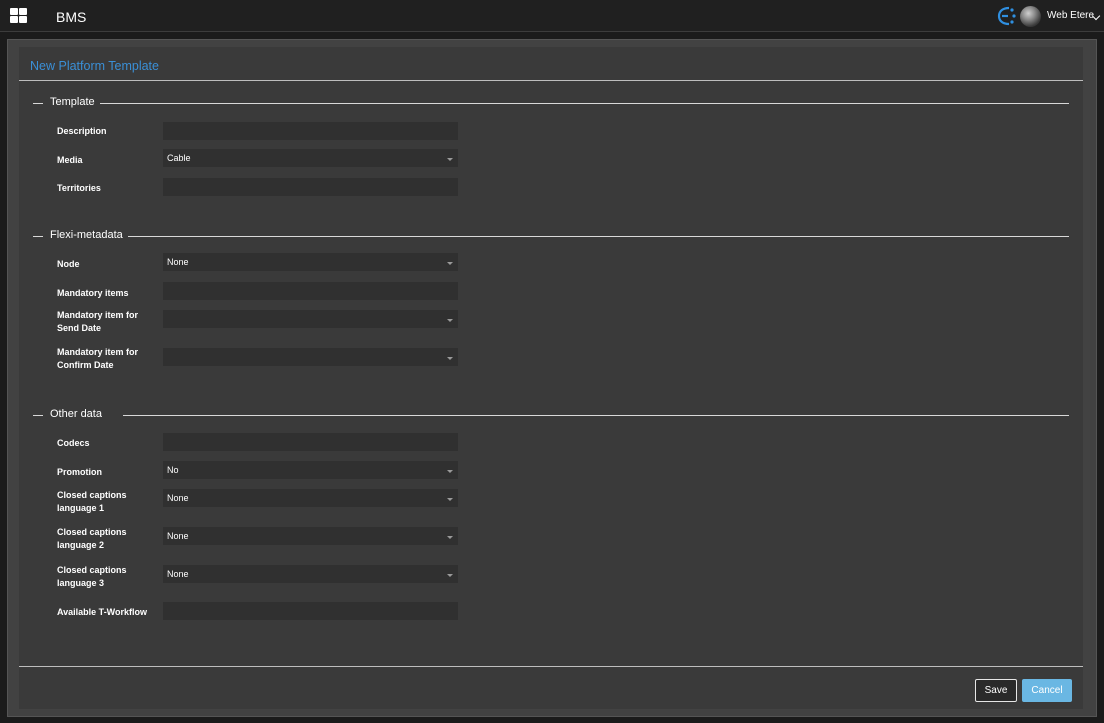  Describe the element at coordinates (82, 131) in the screenshot. I see `description-label: Description` at that location.